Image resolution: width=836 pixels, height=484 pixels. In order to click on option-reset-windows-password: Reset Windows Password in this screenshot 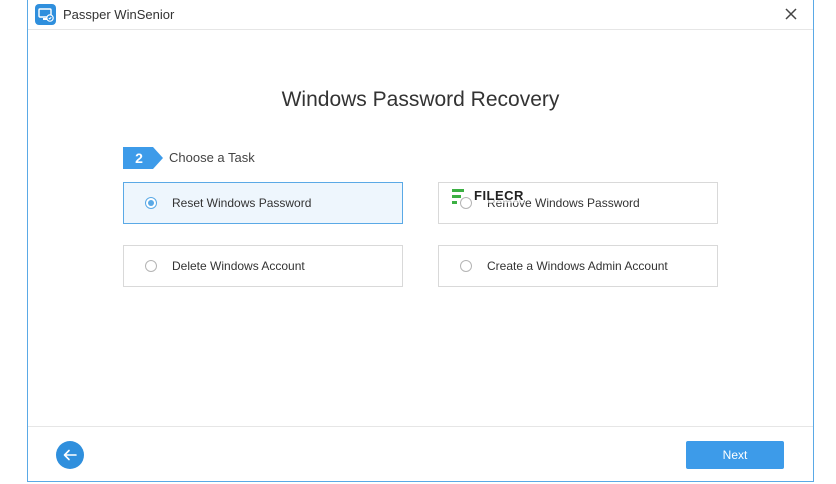, I will do `click(263, 203)`.